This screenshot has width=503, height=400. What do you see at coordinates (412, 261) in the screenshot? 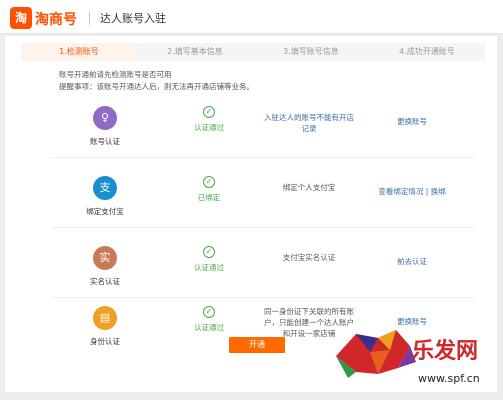
I see `go-verify-link: 前去认证` at bounding box center [412, 261].